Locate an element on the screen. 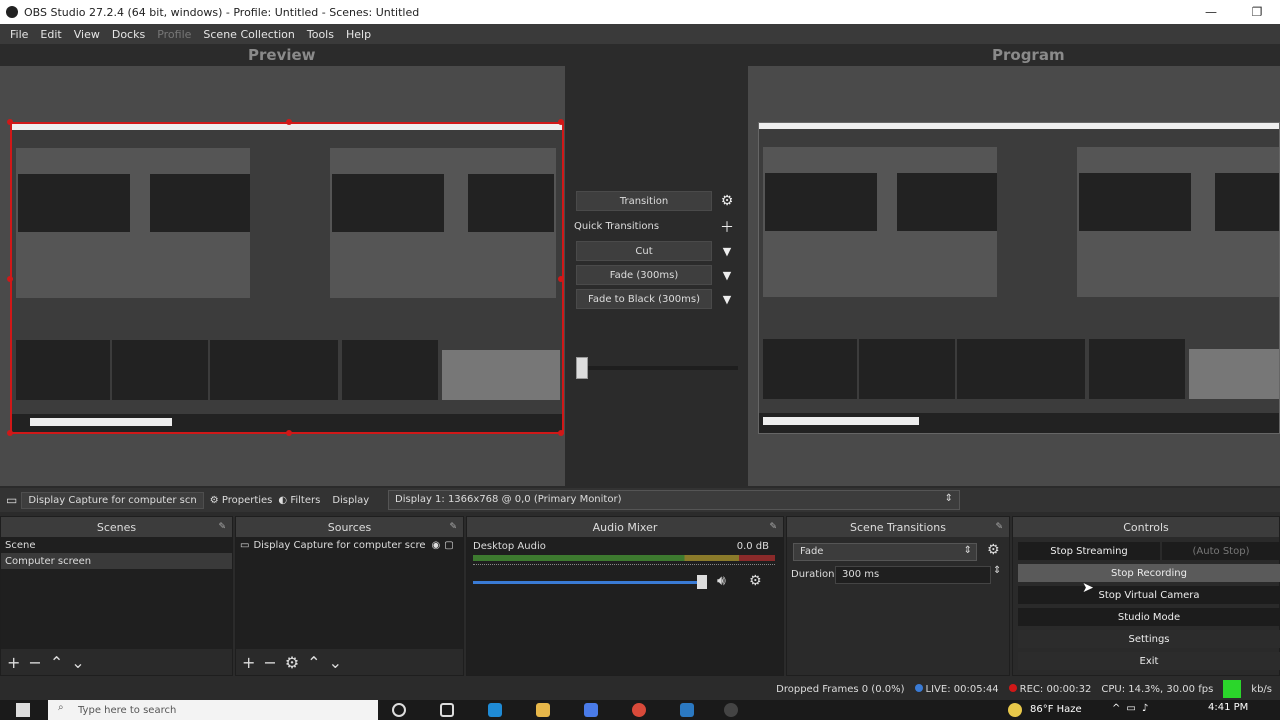 This screenshot has width=1280, height=720. weather-icon is located at coordinates (1015, 710).